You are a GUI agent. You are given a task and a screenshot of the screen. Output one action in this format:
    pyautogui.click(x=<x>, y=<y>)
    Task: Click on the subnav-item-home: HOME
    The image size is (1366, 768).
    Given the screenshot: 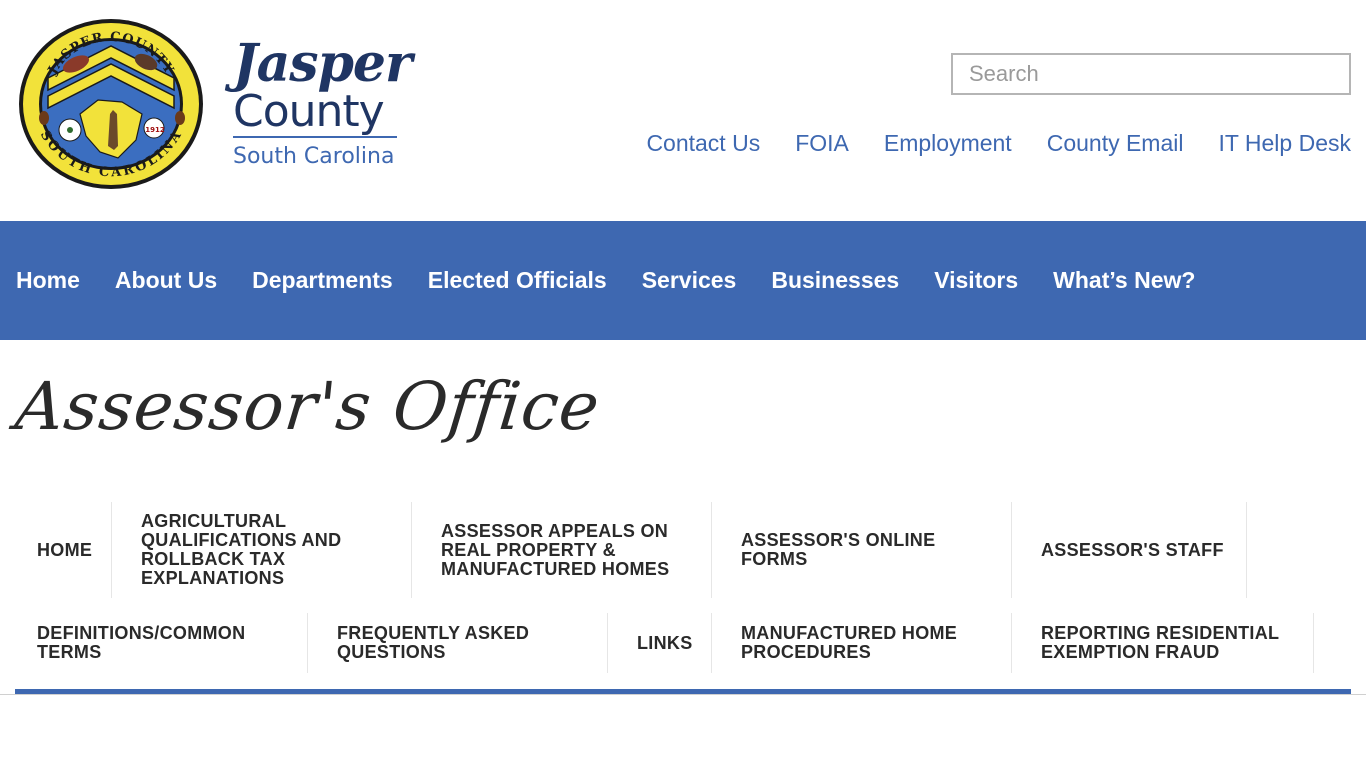 What is the action you would take?
    pyautogui.click(x=63, y=550)
    